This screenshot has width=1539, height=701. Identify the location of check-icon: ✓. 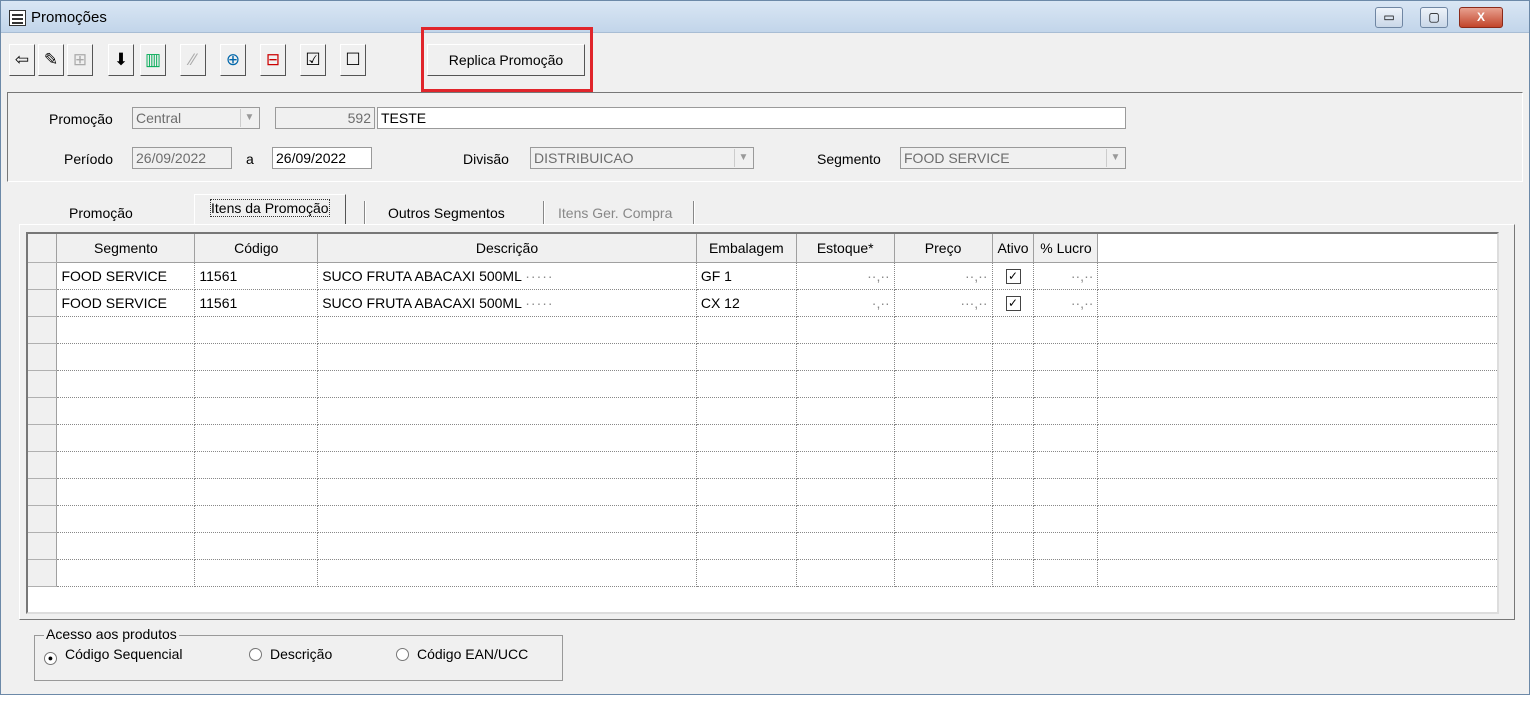
(1013, 276).